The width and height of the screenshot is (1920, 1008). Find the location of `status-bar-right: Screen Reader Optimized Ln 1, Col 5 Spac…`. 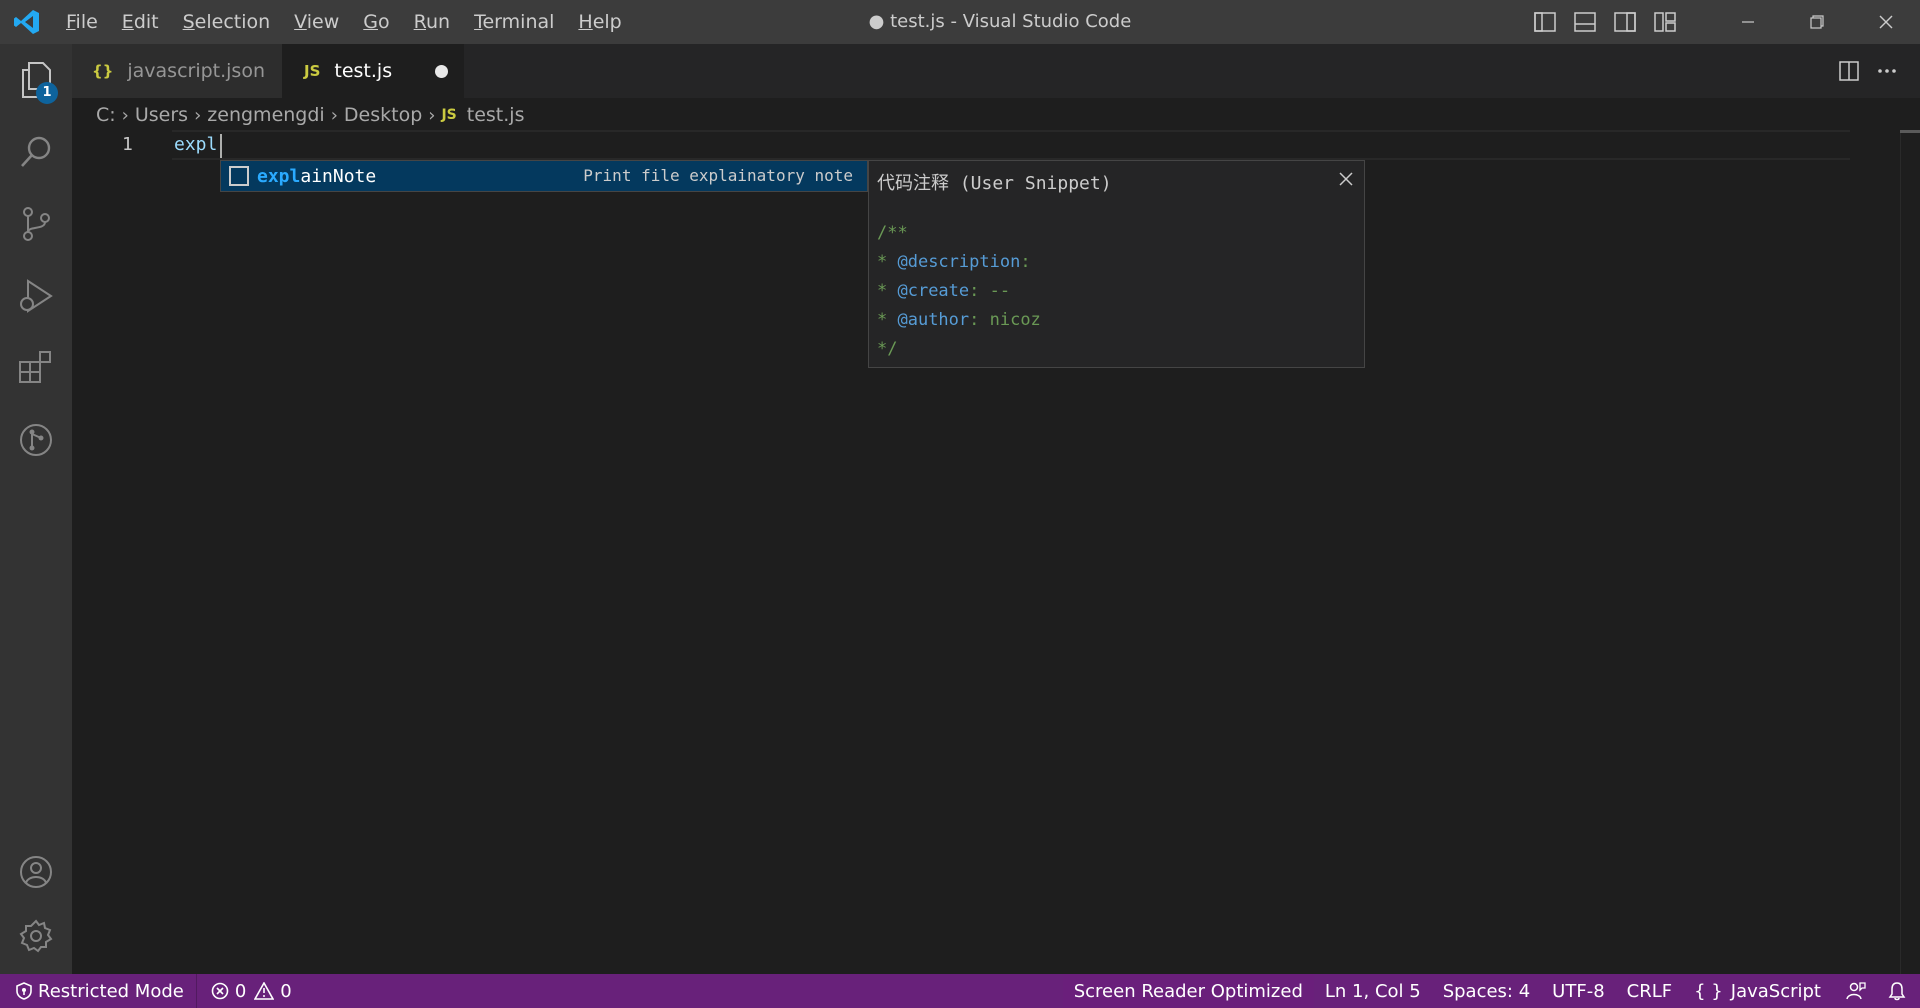

status-bar-right: Screen Reader Optimized Ln 1, Col 5 Spac… is located at coordinates (1491, 991).